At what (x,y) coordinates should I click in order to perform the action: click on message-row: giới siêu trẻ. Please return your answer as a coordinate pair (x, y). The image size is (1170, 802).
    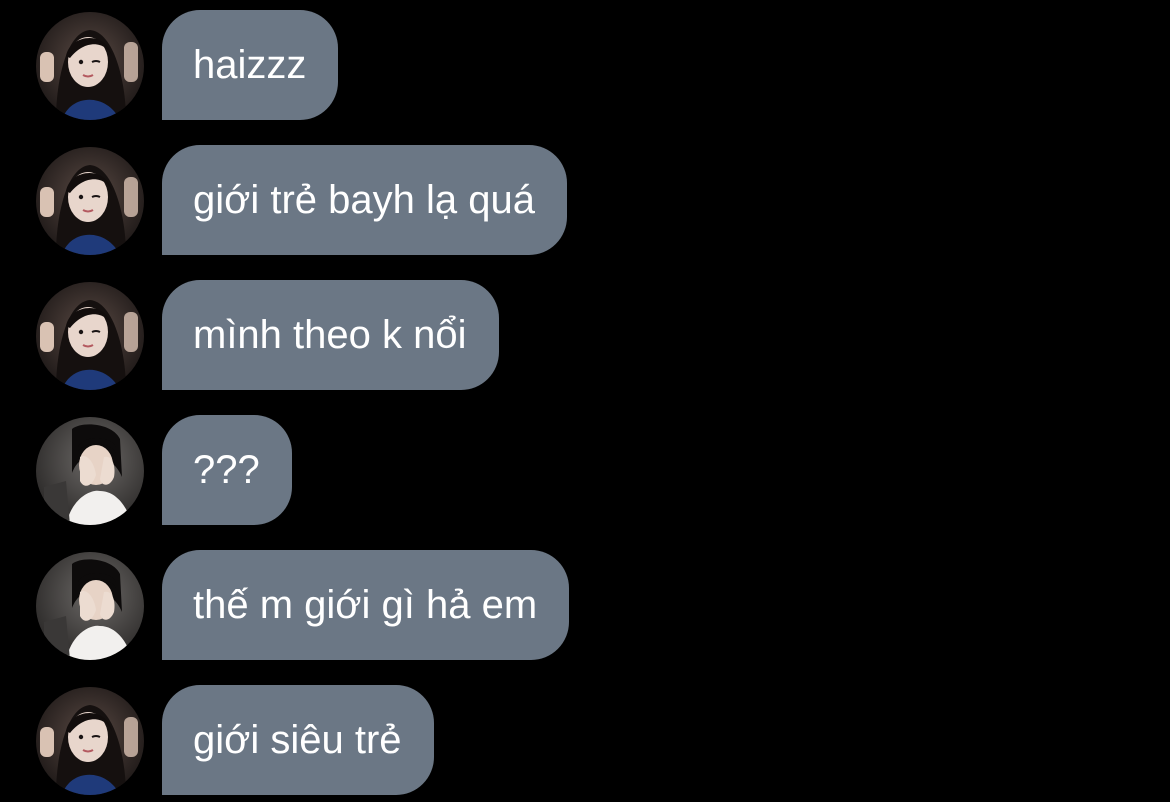
    Looking at the image, I should click on (585, 740).